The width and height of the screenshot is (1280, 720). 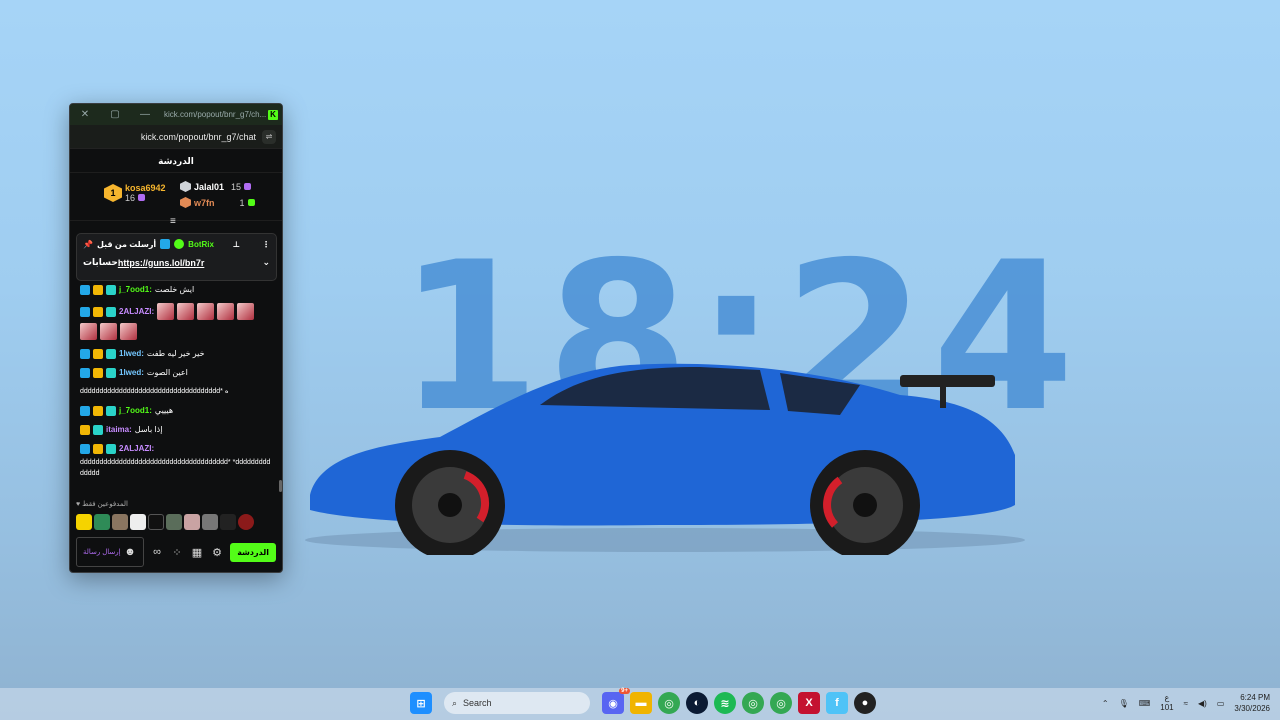 I want to click on pinned-link: https://guns.lol/bn7r, so click(x=161, y=263).